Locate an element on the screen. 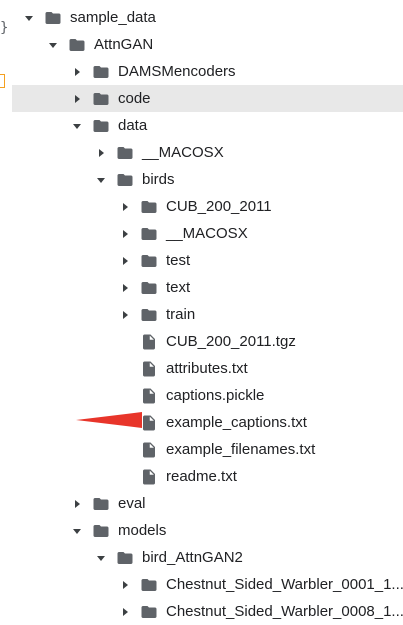 The image size is (403, 625). tree-item-label: data is located at coordinates (133, 125).